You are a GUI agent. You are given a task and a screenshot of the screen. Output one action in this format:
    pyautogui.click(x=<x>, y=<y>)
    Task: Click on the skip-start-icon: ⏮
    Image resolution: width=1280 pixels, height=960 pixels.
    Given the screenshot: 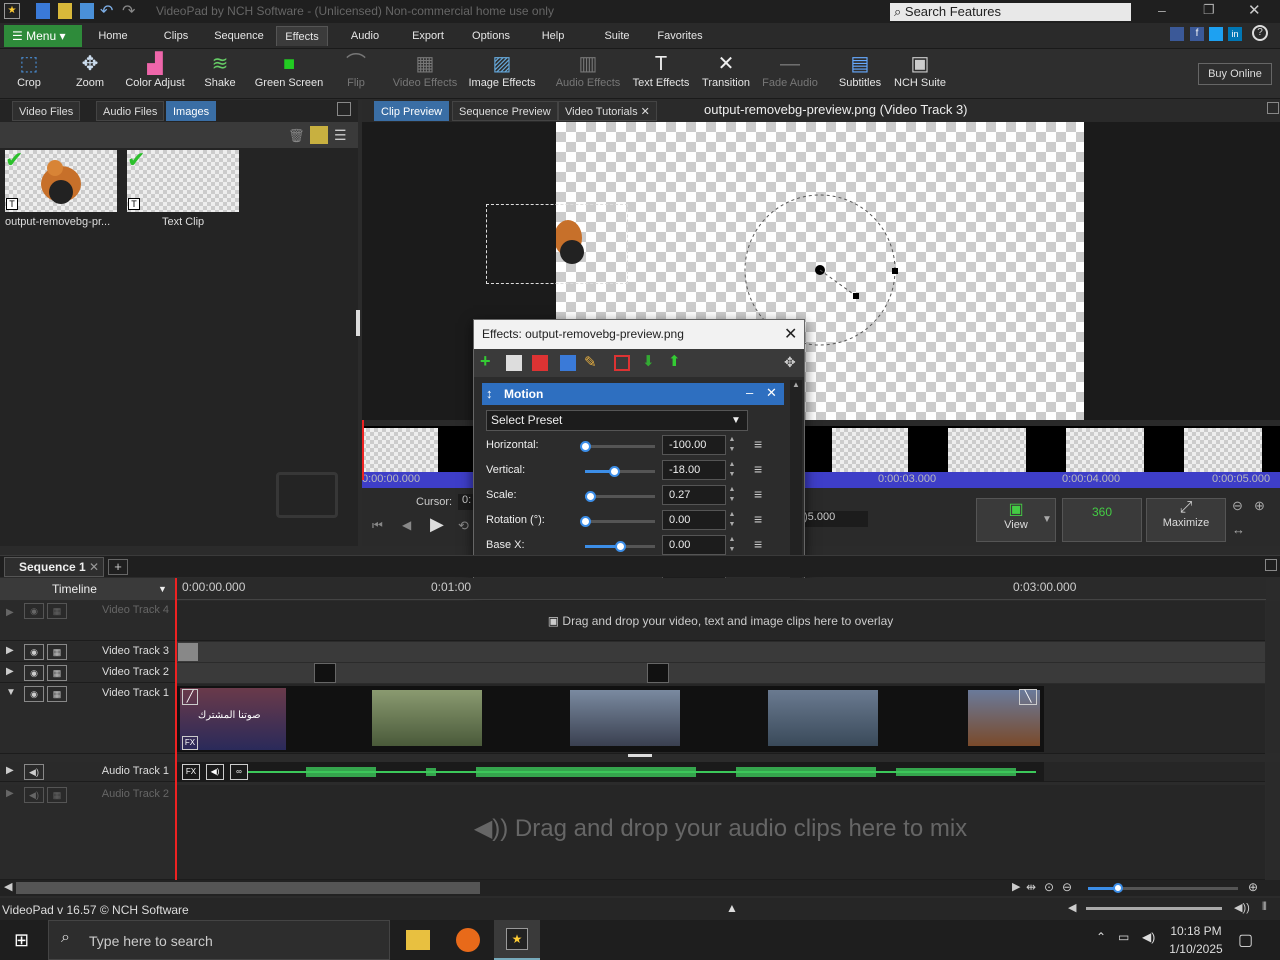 What is the action you would take?
    pyautogui.click(x=377, y=525)
    